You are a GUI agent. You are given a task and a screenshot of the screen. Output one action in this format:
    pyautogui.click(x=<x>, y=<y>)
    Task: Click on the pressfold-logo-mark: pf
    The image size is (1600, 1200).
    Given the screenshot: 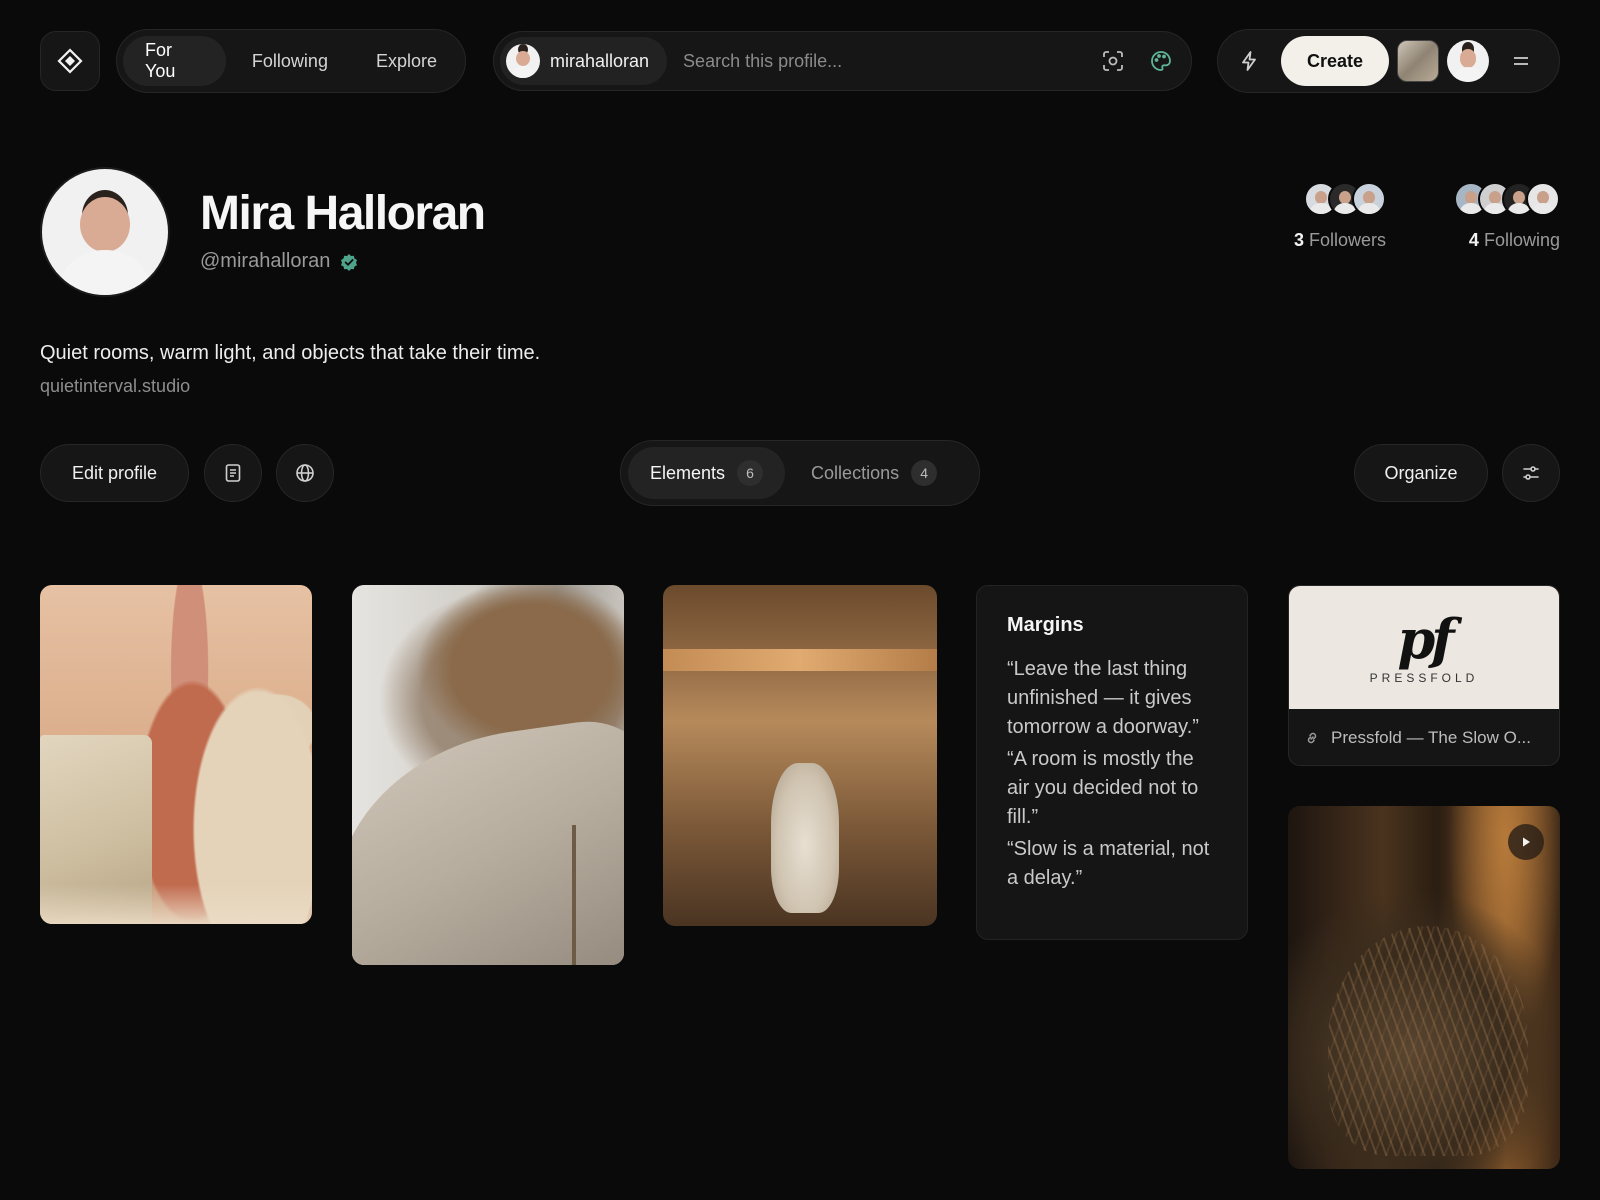 What is the action you would take?
    pyautogui.click(x=1426, y=638)
    